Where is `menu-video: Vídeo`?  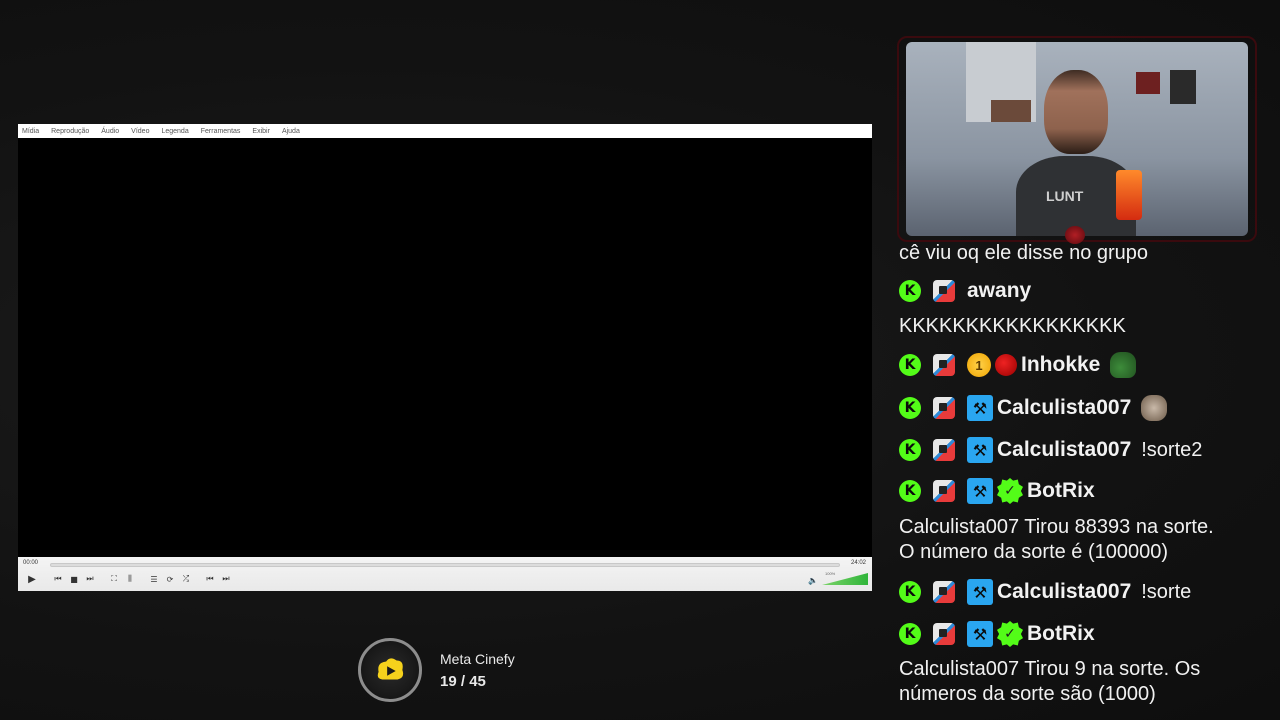
menu-video: Vídeo is located at coordinates (140, 131).